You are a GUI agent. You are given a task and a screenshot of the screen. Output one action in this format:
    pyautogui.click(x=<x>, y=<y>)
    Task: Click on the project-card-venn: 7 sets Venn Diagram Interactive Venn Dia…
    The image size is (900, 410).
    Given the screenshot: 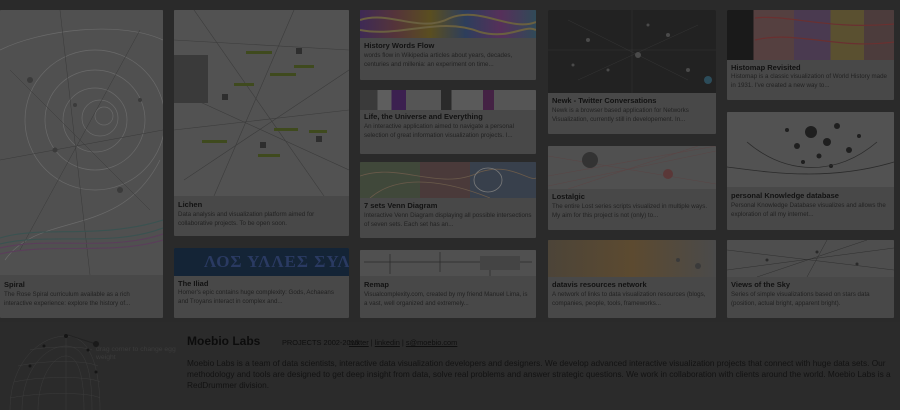 What is the action you would take?
    pyautogui.click(x=448, y=200)
    